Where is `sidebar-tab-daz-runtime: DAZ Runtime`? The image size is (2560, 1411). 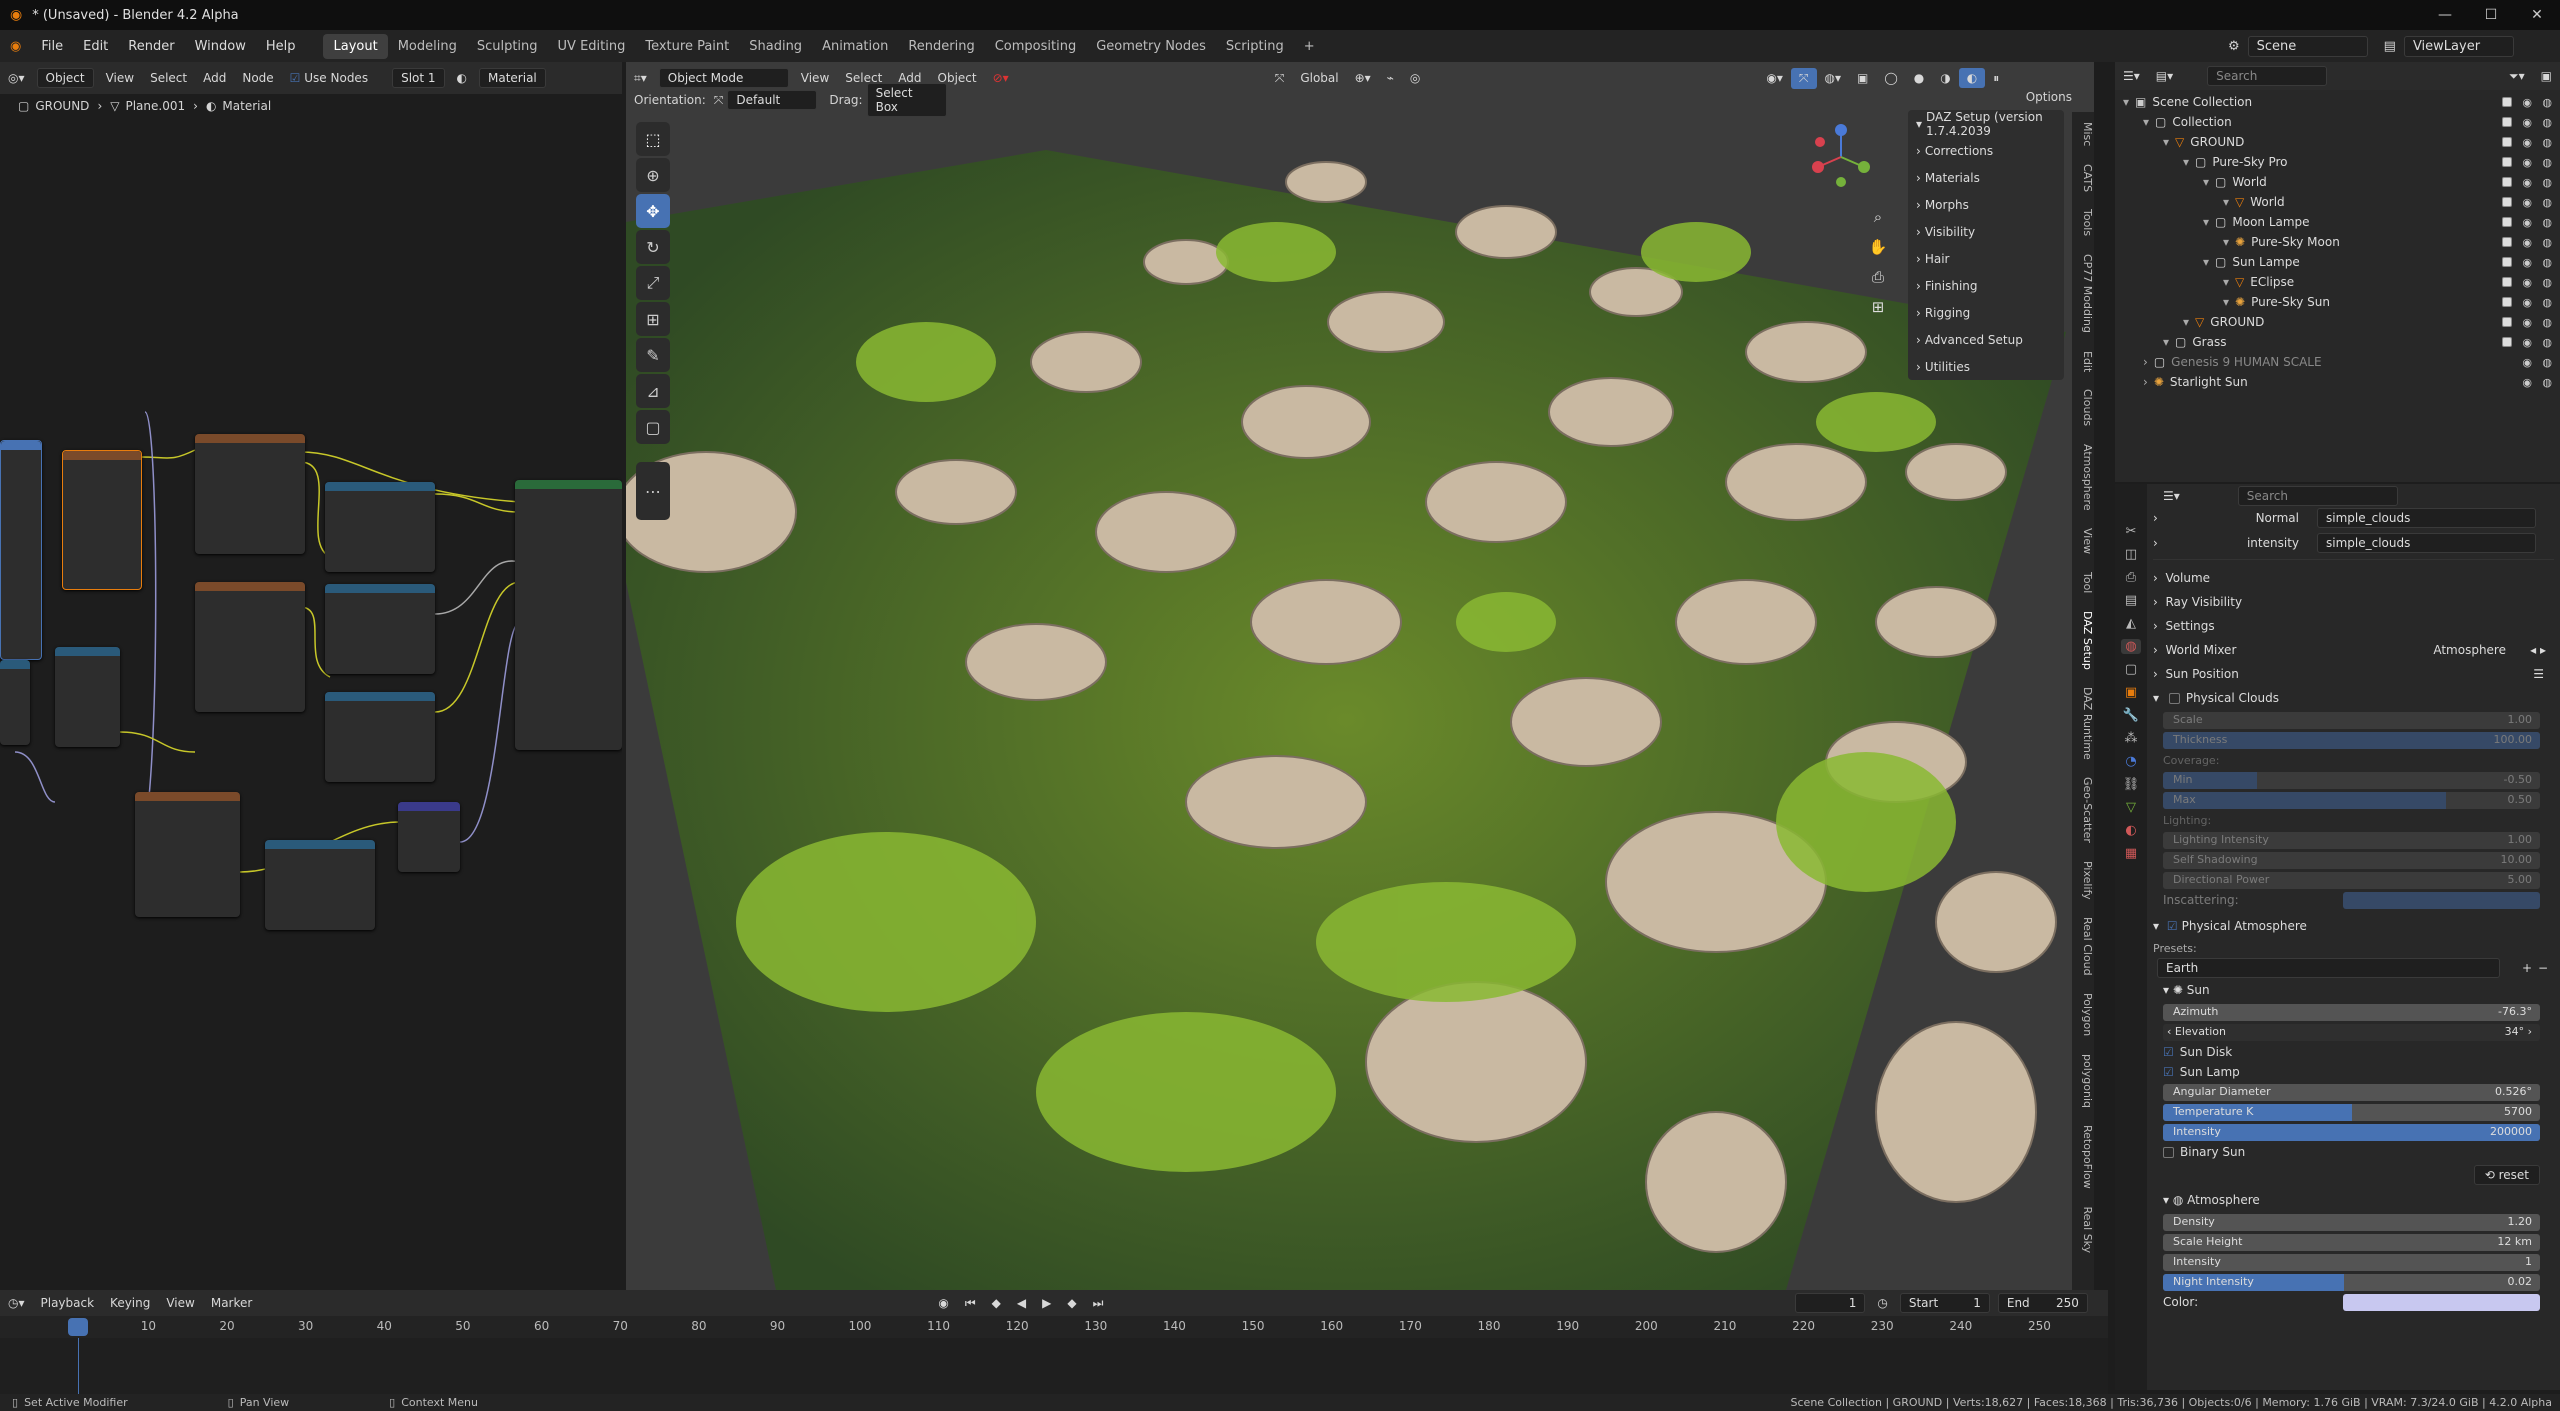
sidebar-tab-daz-runtime: DAZ Runtime is located at coordinates (2087, 723).